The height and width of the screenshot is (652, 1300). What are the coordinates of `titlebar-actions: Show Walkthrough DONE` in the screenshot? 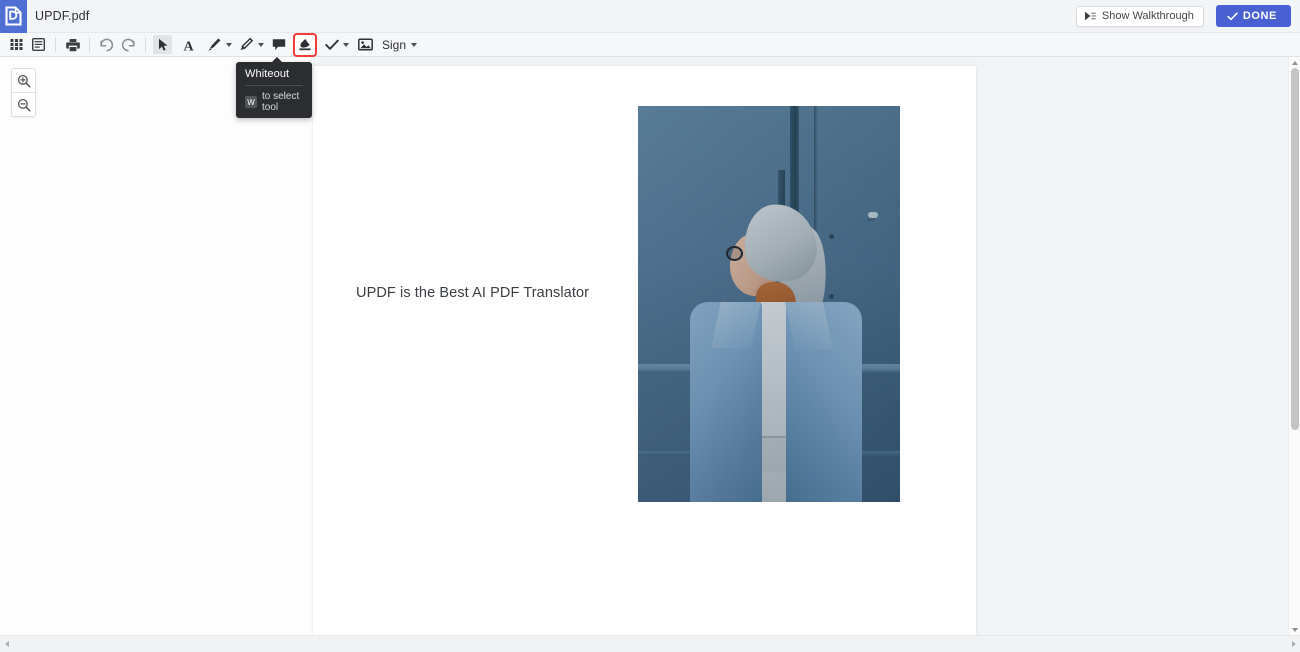 It's located at (1187, 16).